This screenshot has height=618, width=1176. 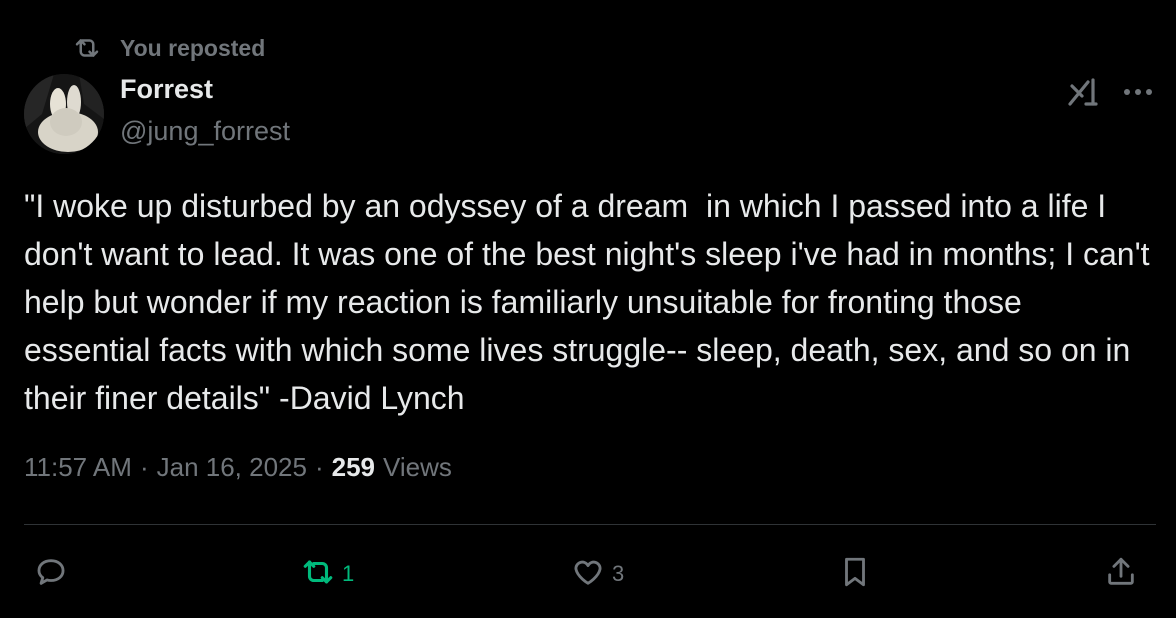 I want to click on repost-button: 1, so click(x=327, y=574).